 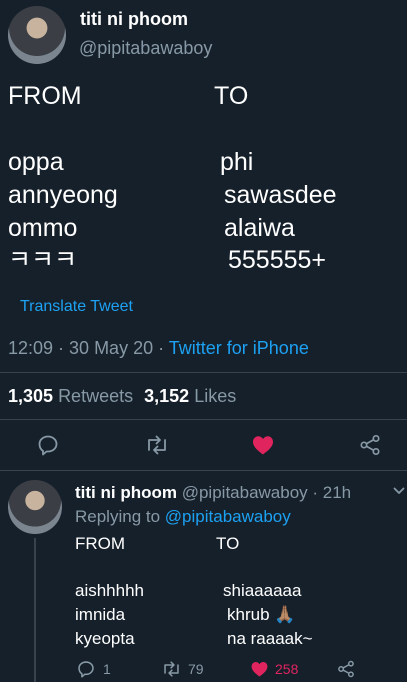 I want to click on retweet-count: 79, so click(x=196, y=669).